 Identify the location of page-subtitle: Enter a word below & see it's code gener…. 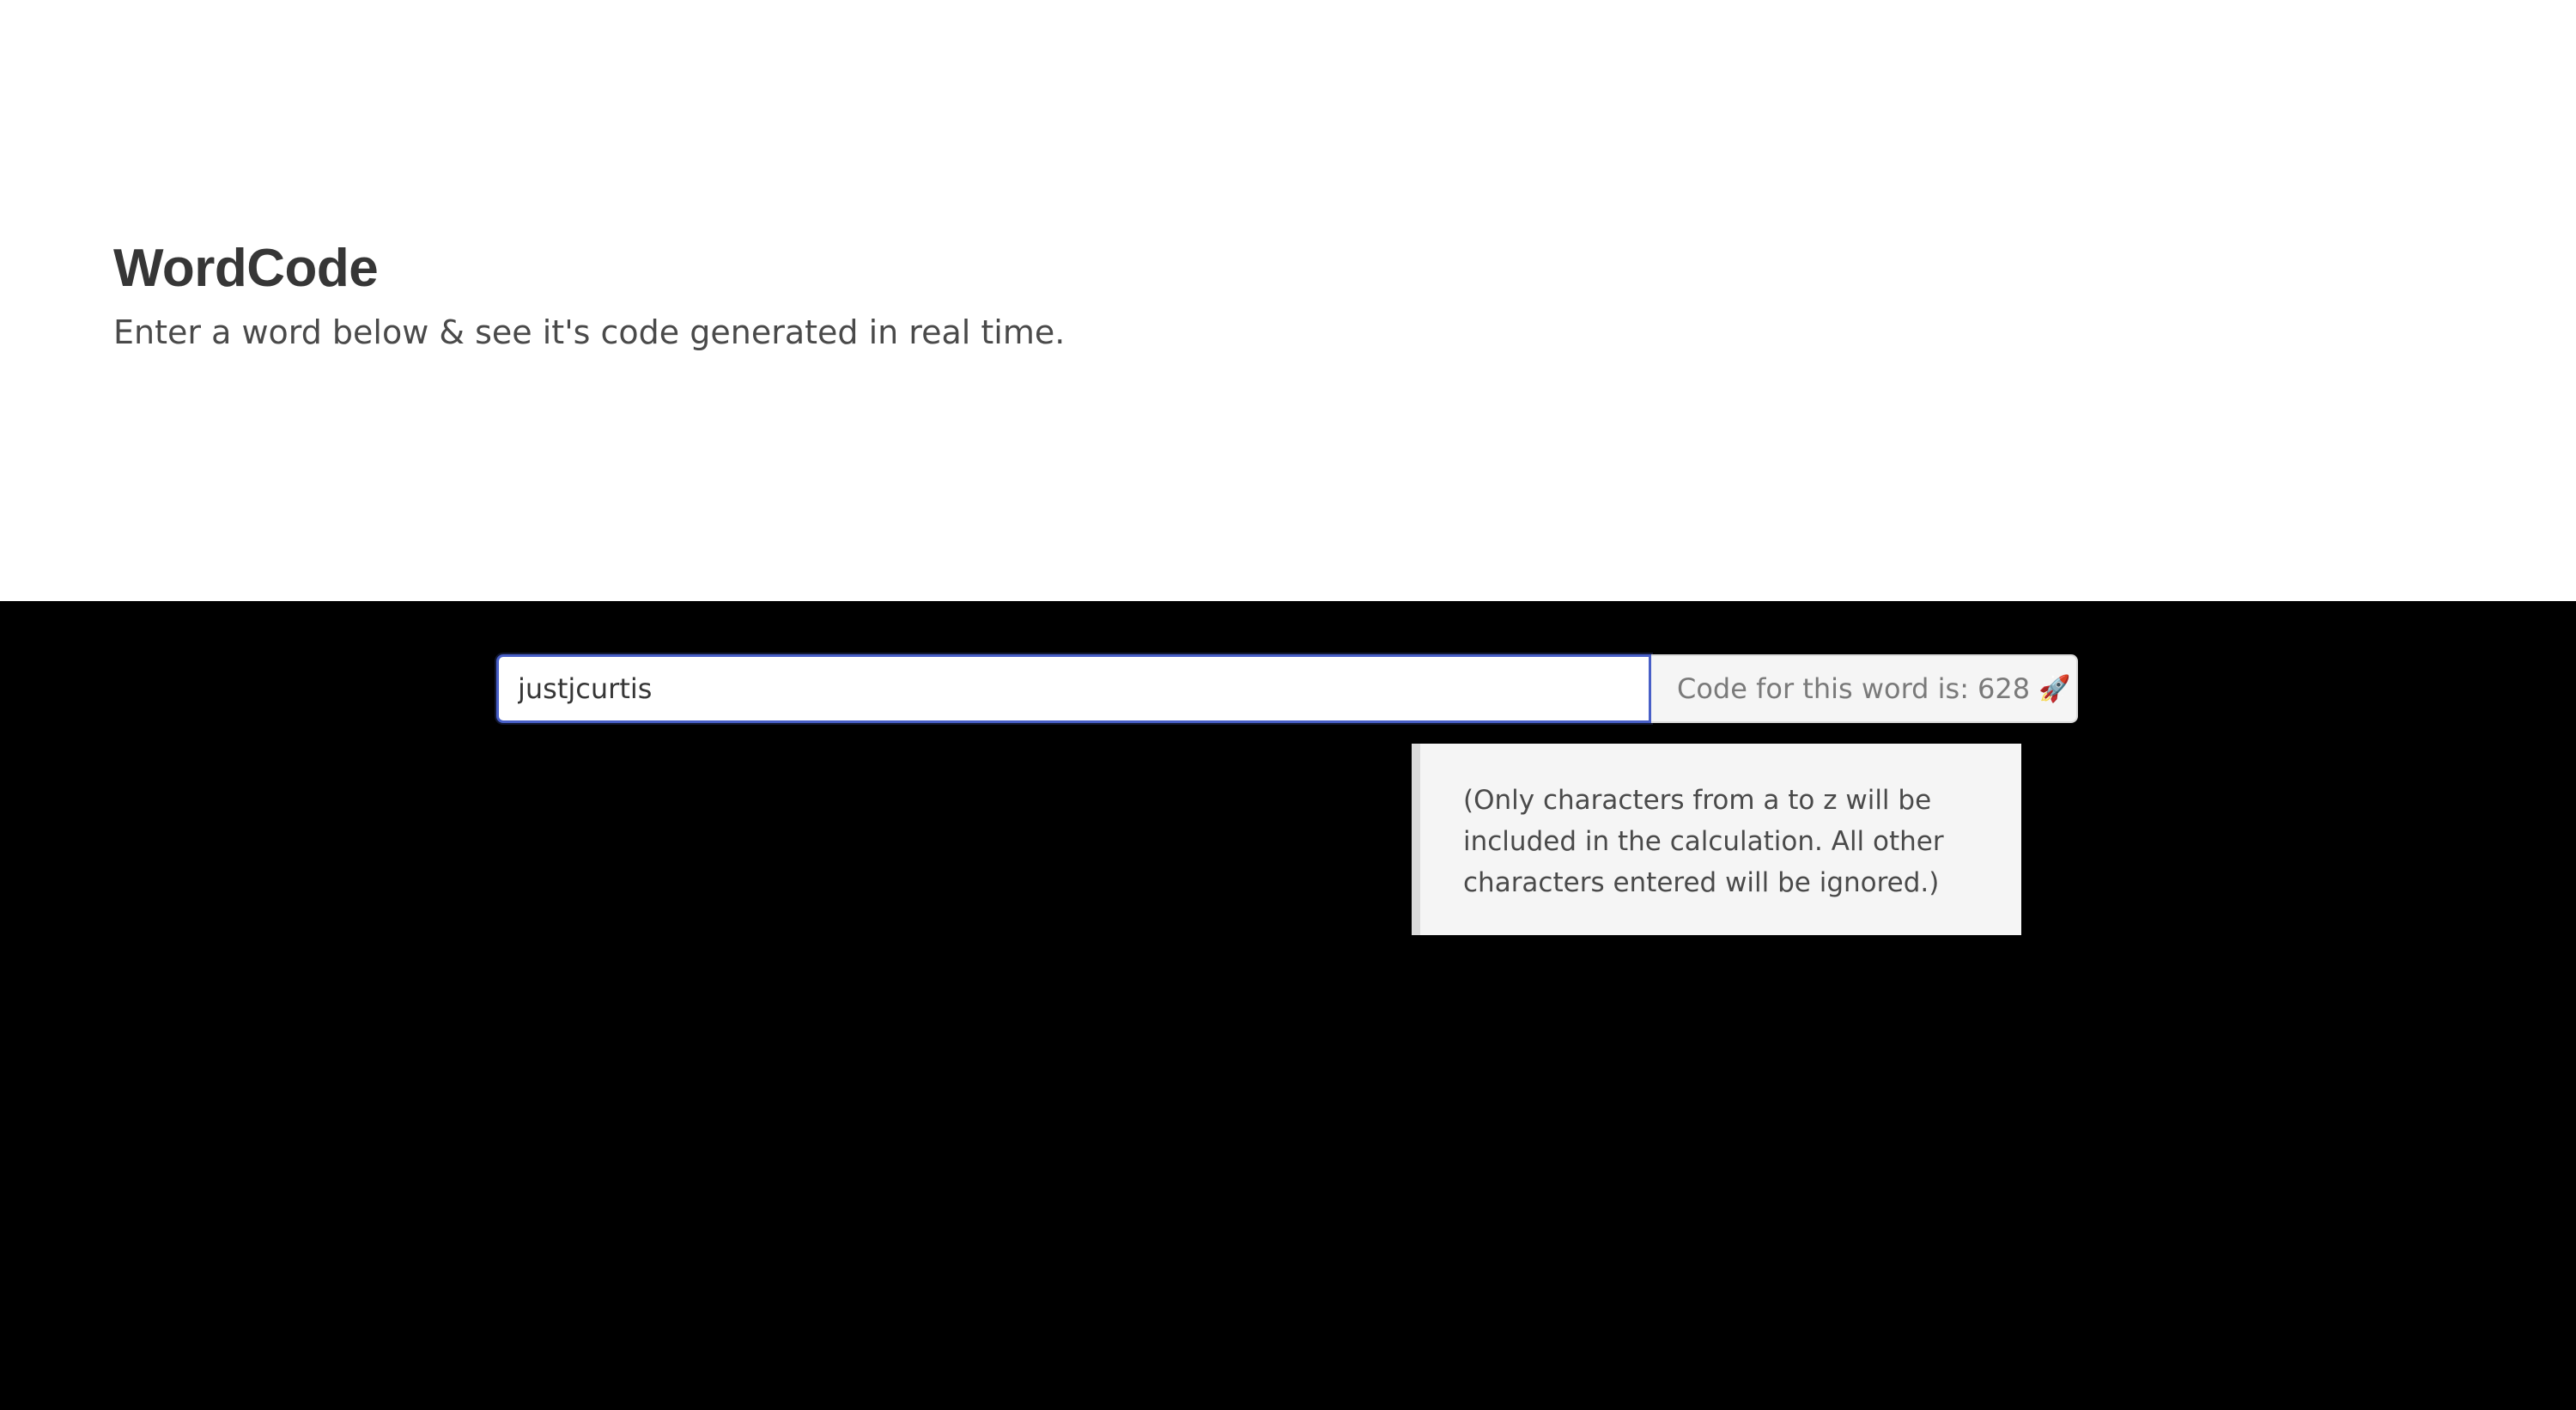
(589, 332).